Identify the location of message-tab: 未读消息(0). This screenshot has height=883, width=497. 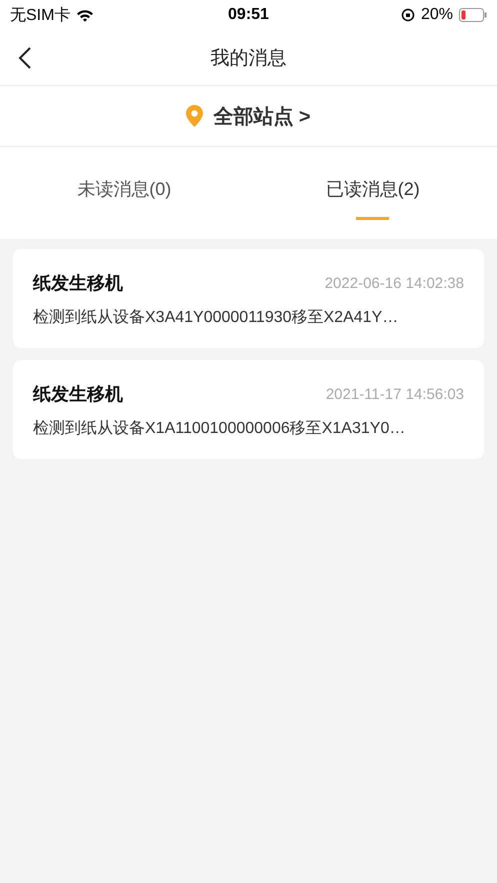
(124, 193).